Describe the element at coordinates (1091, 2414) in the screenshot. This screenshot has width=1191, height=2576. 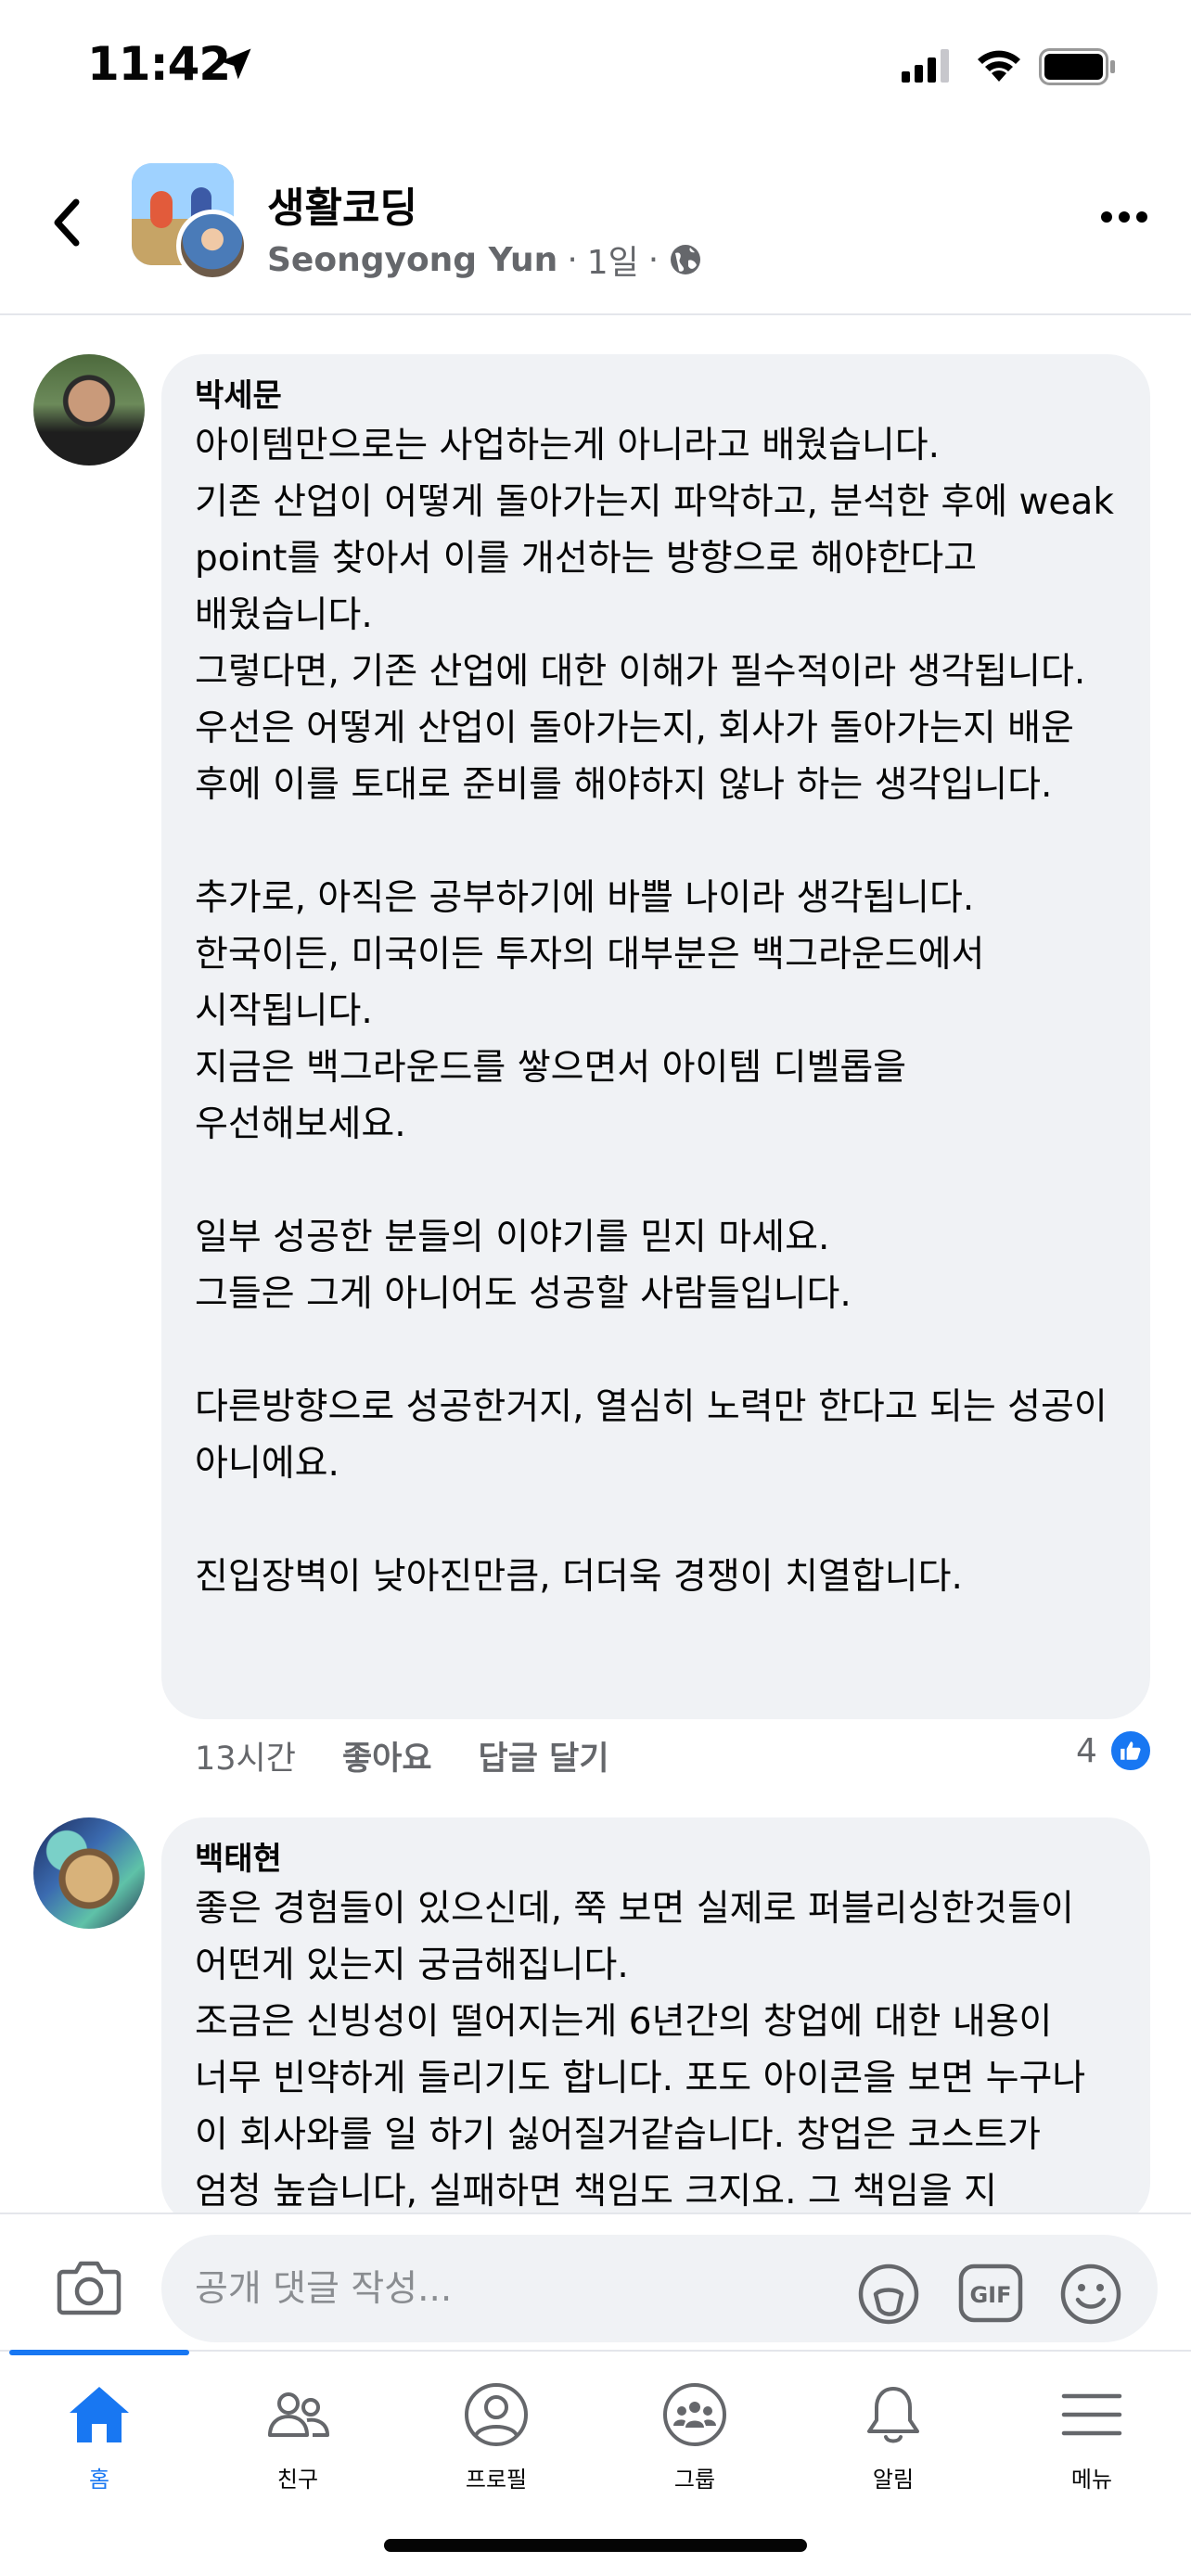
I see `menu-icon` at that location.